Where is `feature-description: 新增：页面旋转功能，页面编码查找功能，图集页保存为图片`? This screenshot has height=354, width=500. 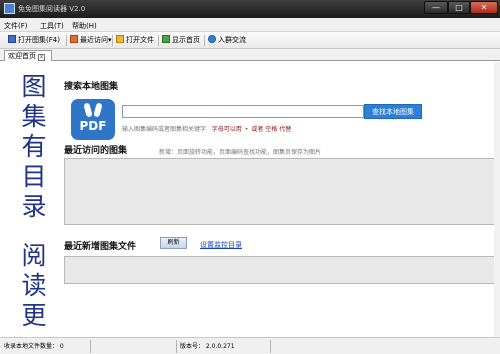 feature-description: 新增：页面旋转功能，页面编码查找功能，图集页保存为图片 is located at coordinates (240, 152).